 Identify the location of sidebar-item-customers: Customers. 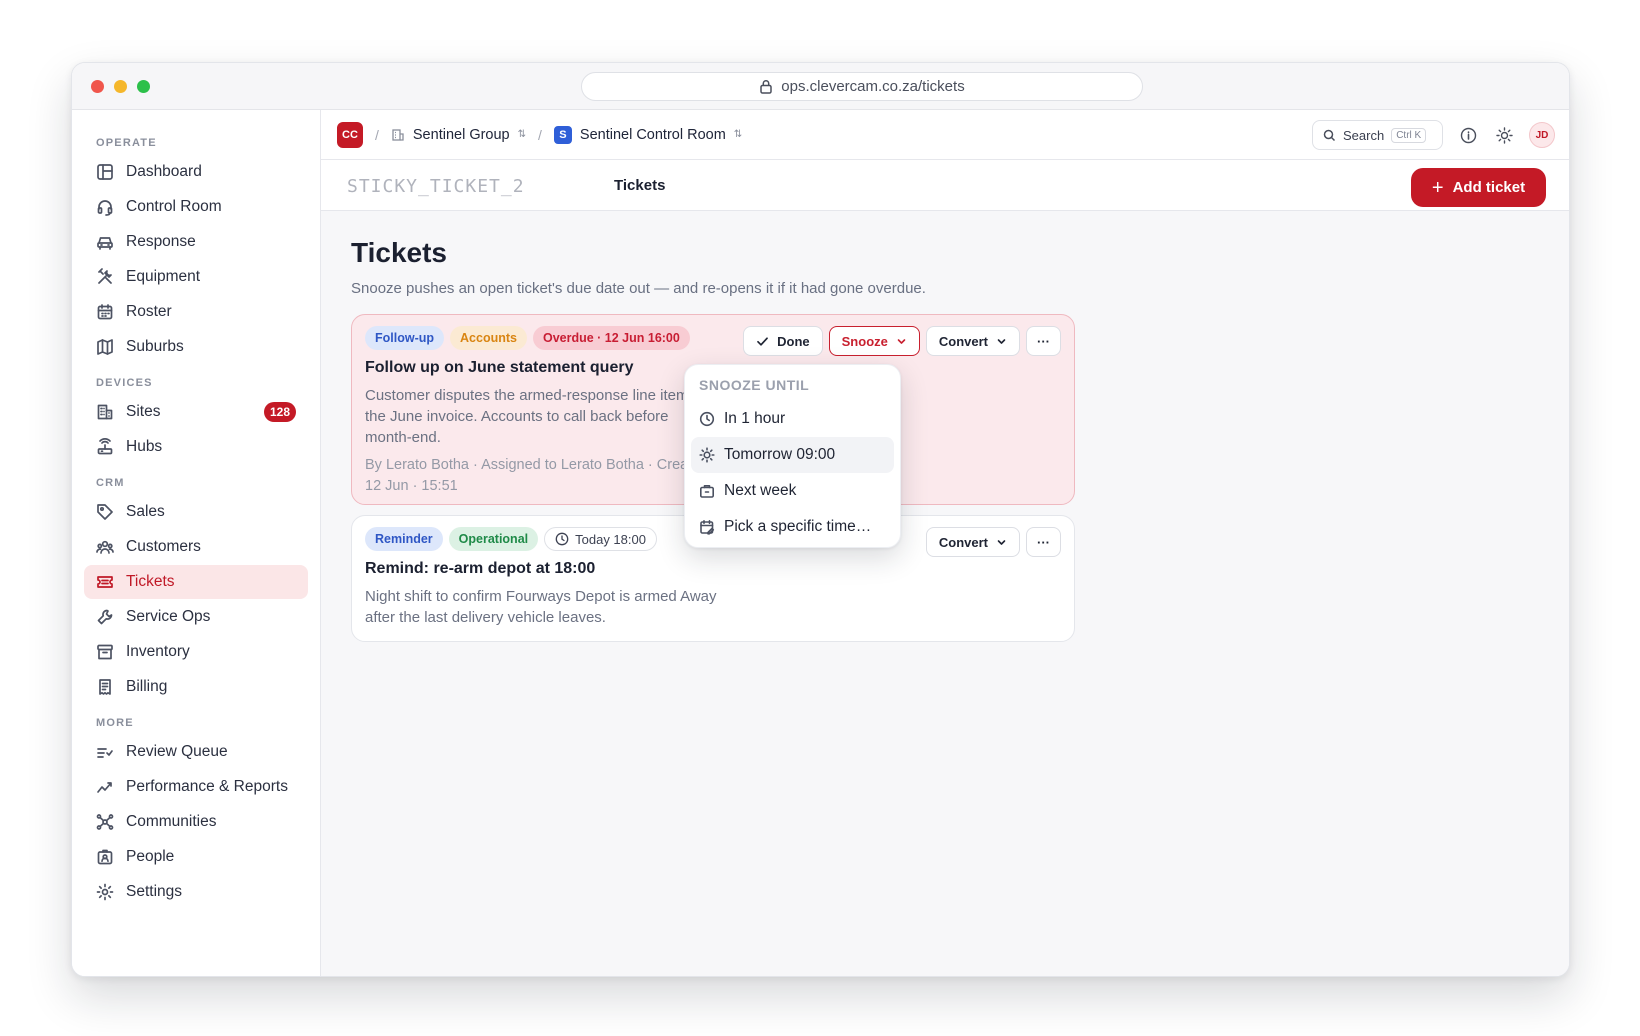
(196, 547).